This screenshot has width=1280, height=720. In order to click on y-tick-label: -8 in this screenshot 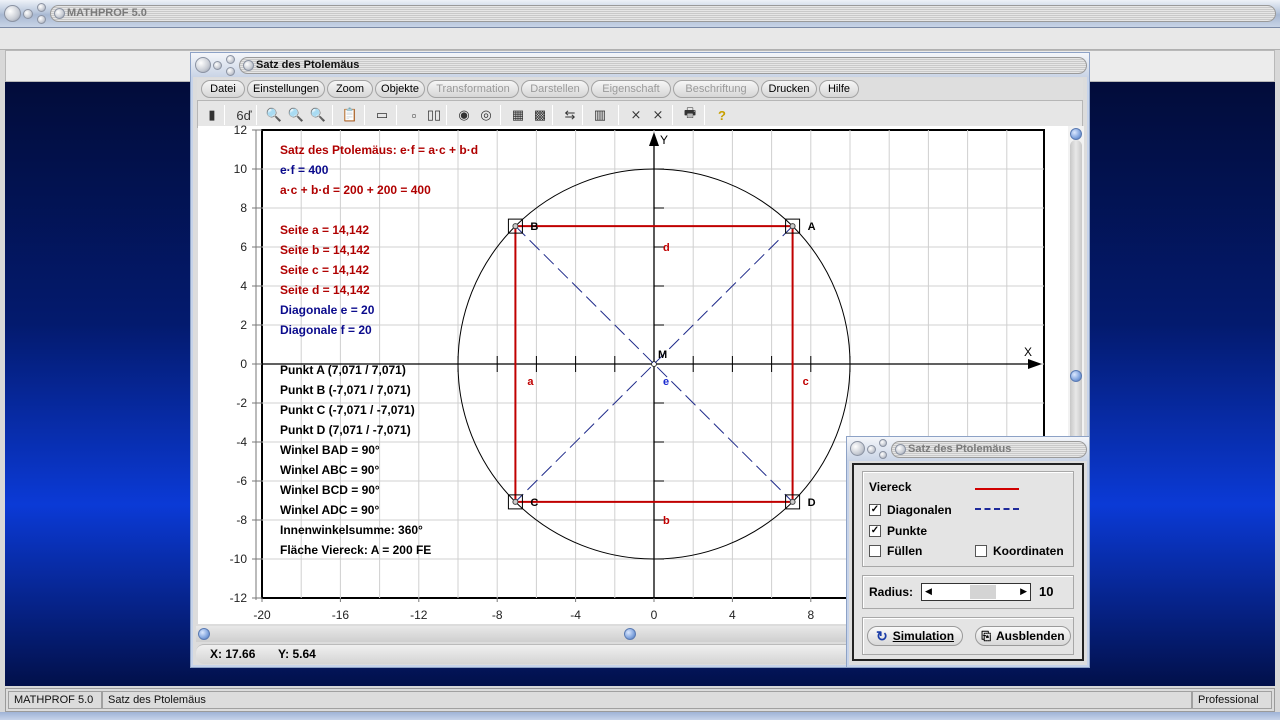, I will do `click(241, 520)`.